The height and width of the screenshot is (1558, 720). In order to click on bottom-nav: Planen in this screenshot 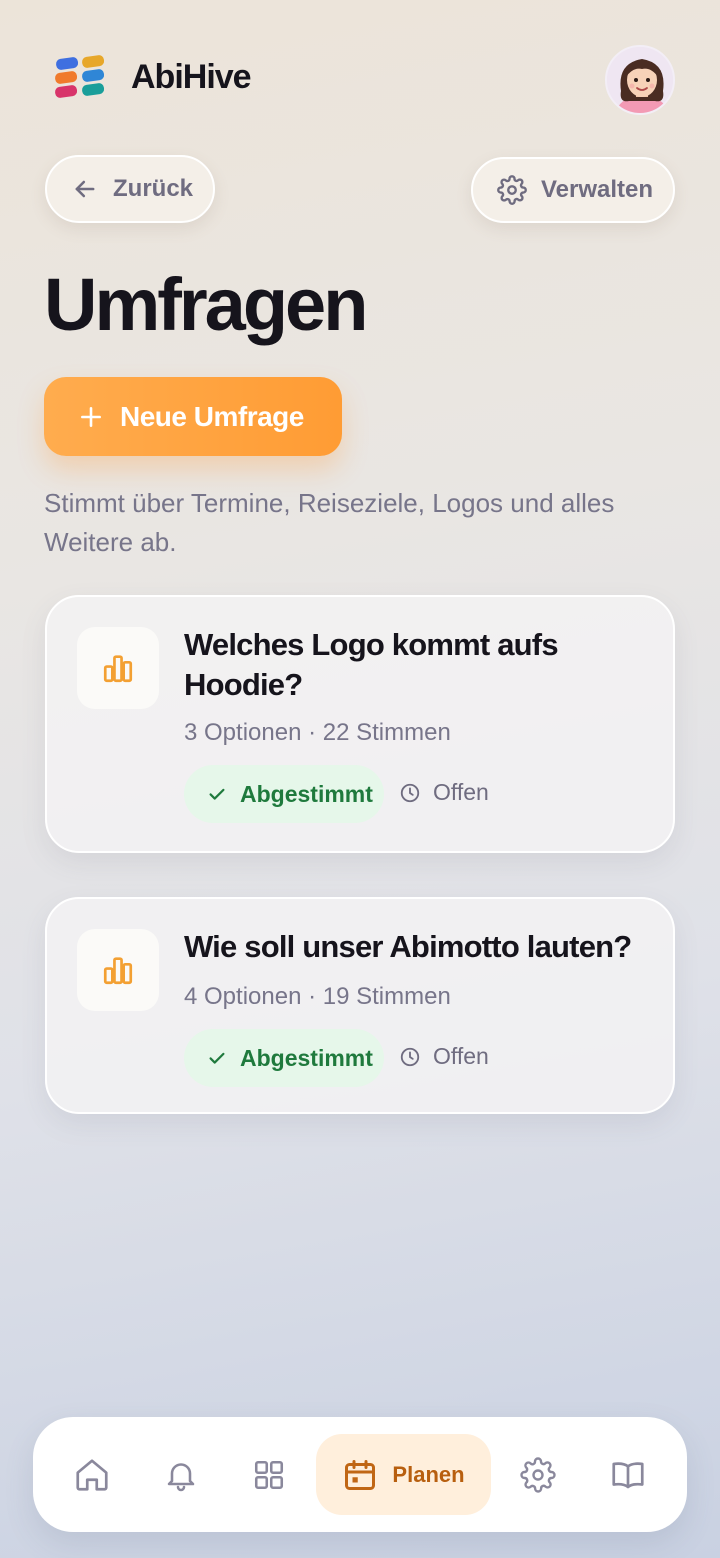, I will do `click(360, 1474)`.